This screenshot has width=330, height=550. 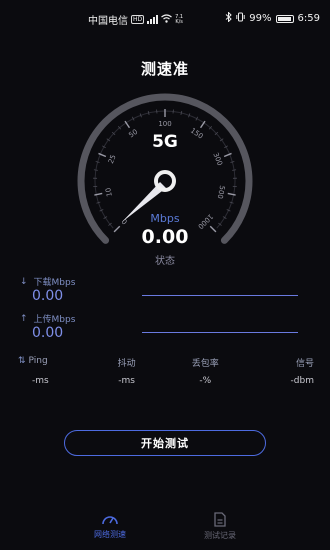 I want to click on status-bar: 中国电信 HD 7.1 K/s 99% 6:59, so click(x=165, y=18).